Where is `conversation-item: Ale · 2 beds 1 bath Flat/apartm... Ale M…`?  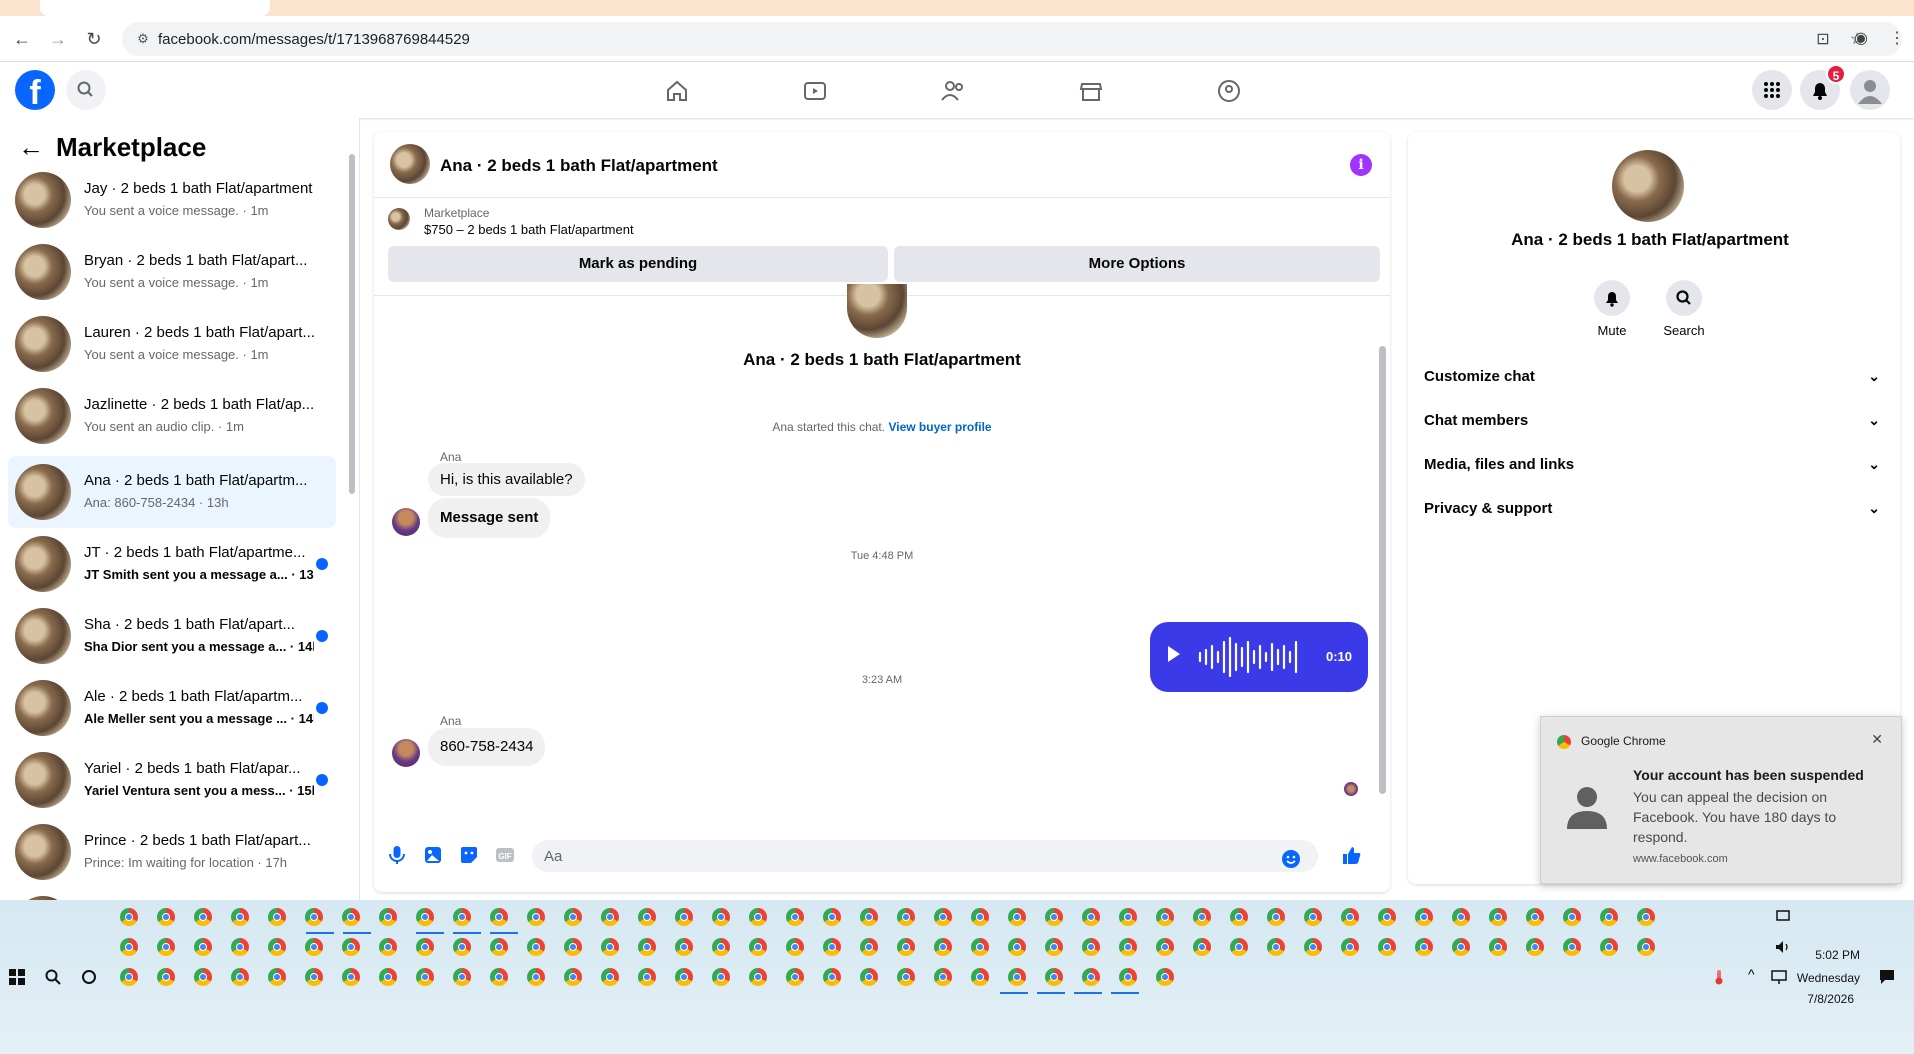
conversation-item: Ale · 2 beds 1 bath Flat/apartm... Ale M… is located at coordinates (172, 708).